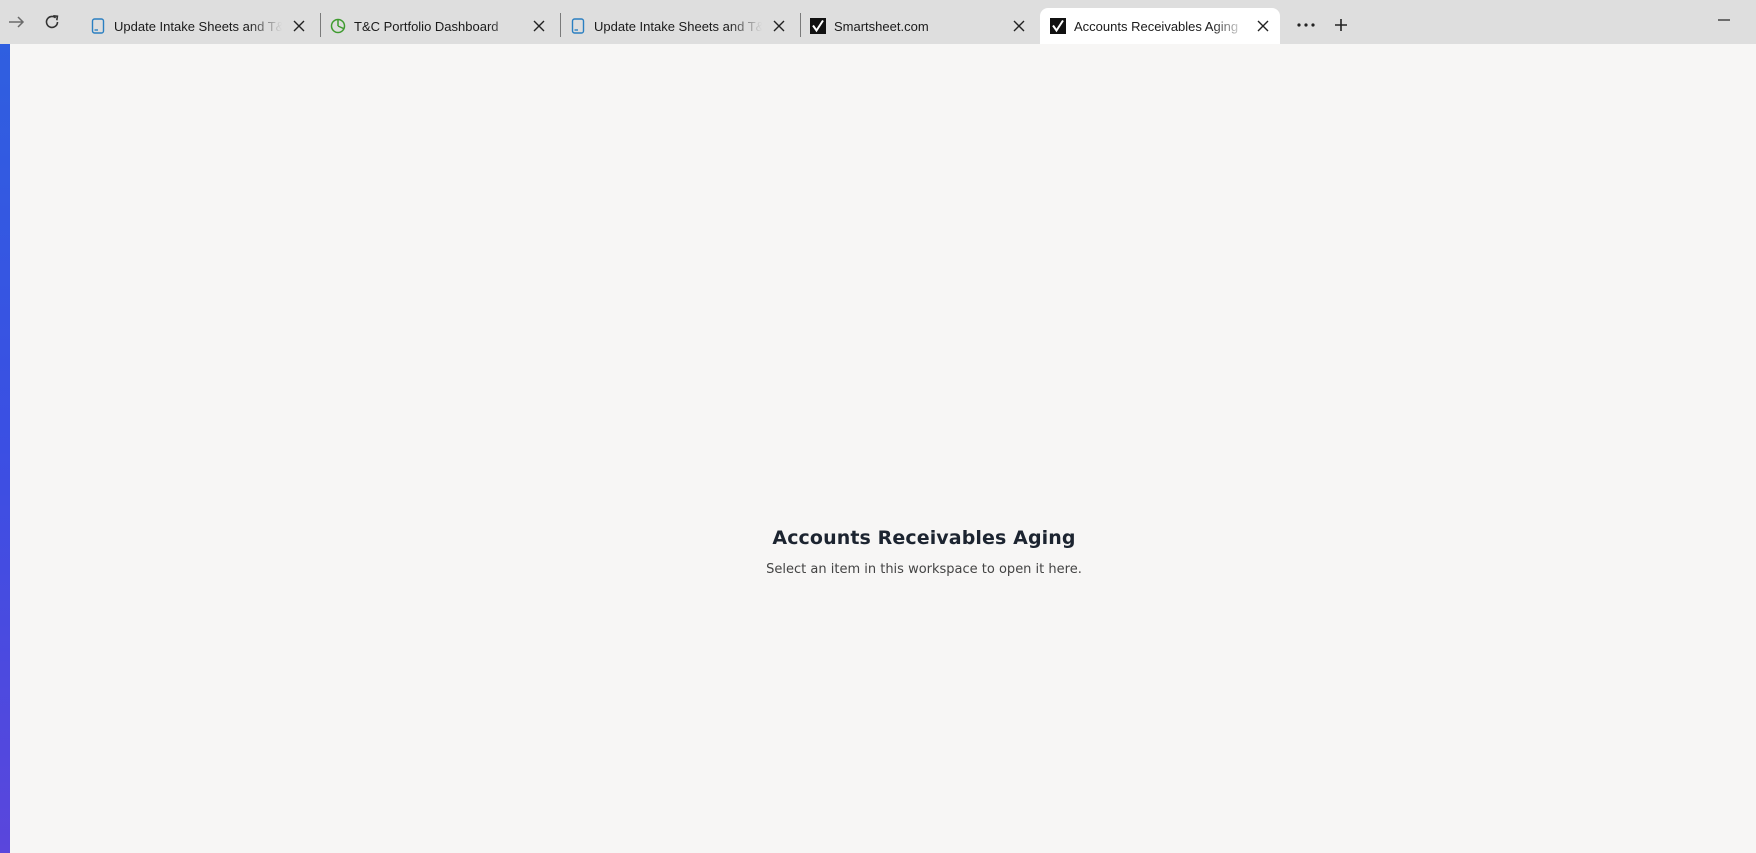 The image size is (1756, 853). I want to click on arrow-right-icon, so click(17, 22).